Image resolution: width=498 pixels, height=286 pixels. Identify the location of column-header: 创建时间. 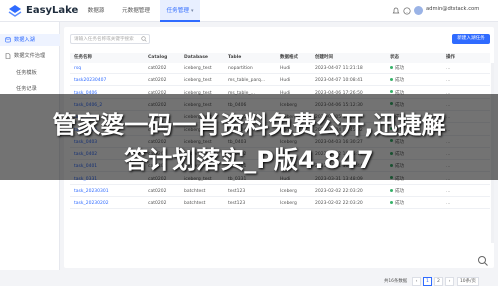
(324, 57).